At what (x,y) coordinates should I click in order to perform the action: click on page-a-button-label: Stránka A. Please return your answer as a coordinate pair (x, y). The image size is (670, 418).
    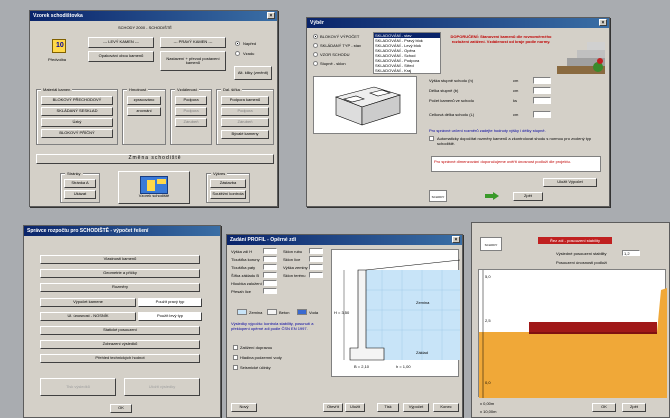
    Looking at the image, I should click on (80, 183).